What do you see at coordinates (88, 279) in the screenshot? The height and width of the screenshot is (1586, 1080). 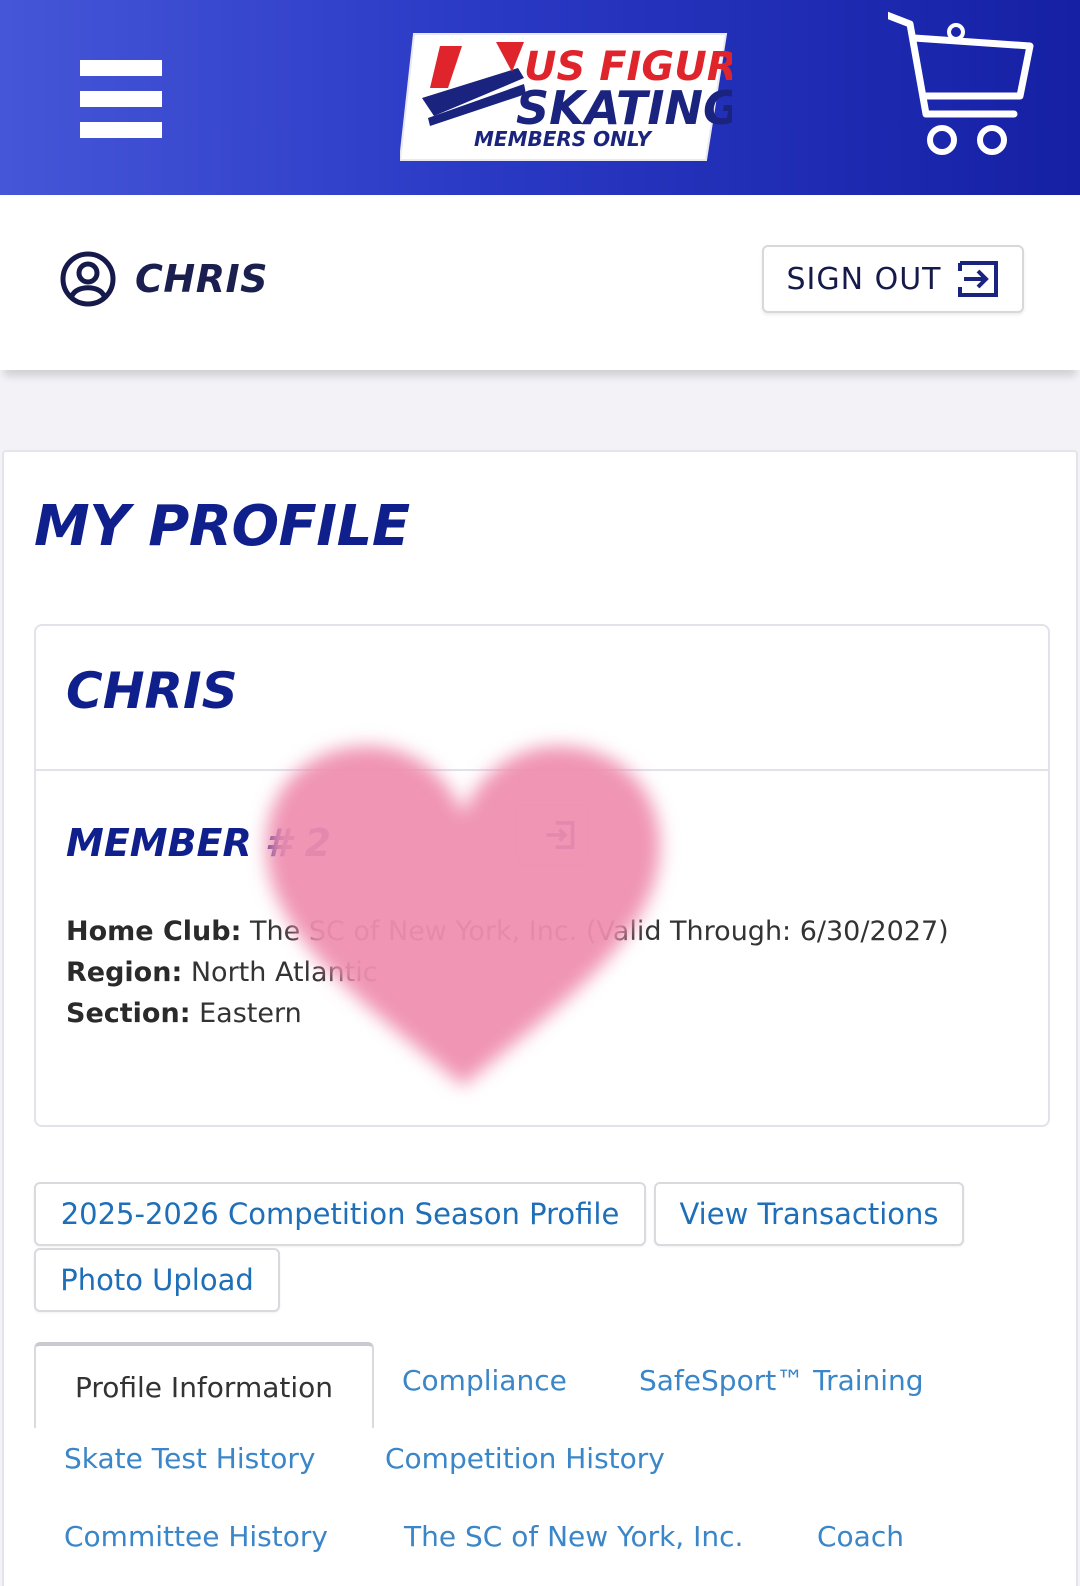 I see `user-circle-icon` at bounding box center [88, 279].